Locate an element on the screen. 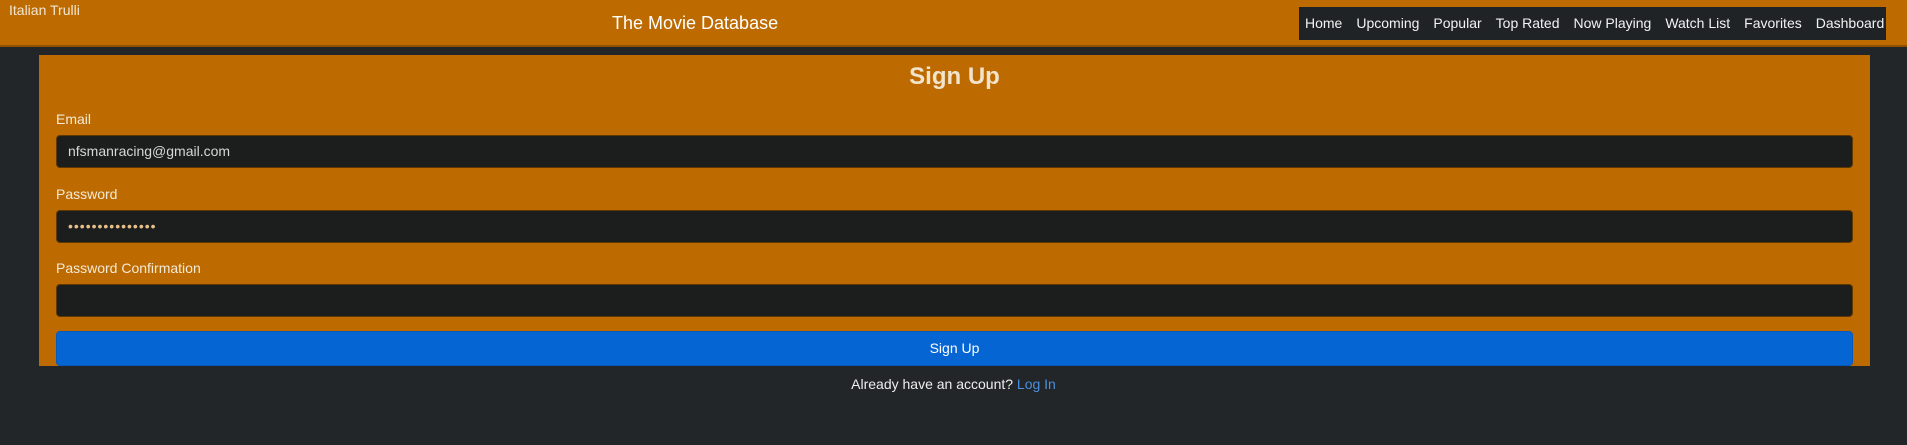  nav-item-now-playing: Now Playing is located at coordinates (1612, 23).